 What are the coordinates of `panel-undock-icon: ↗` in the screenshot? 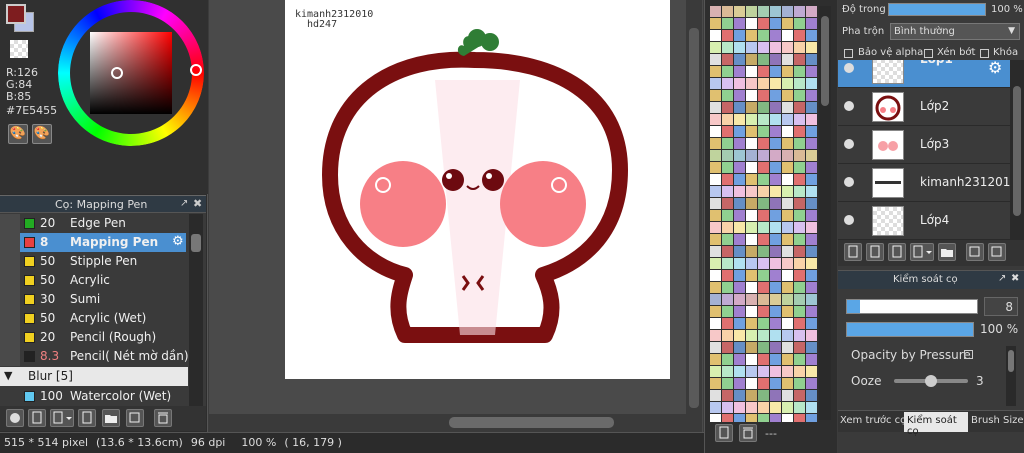 It's located at (184, 203).